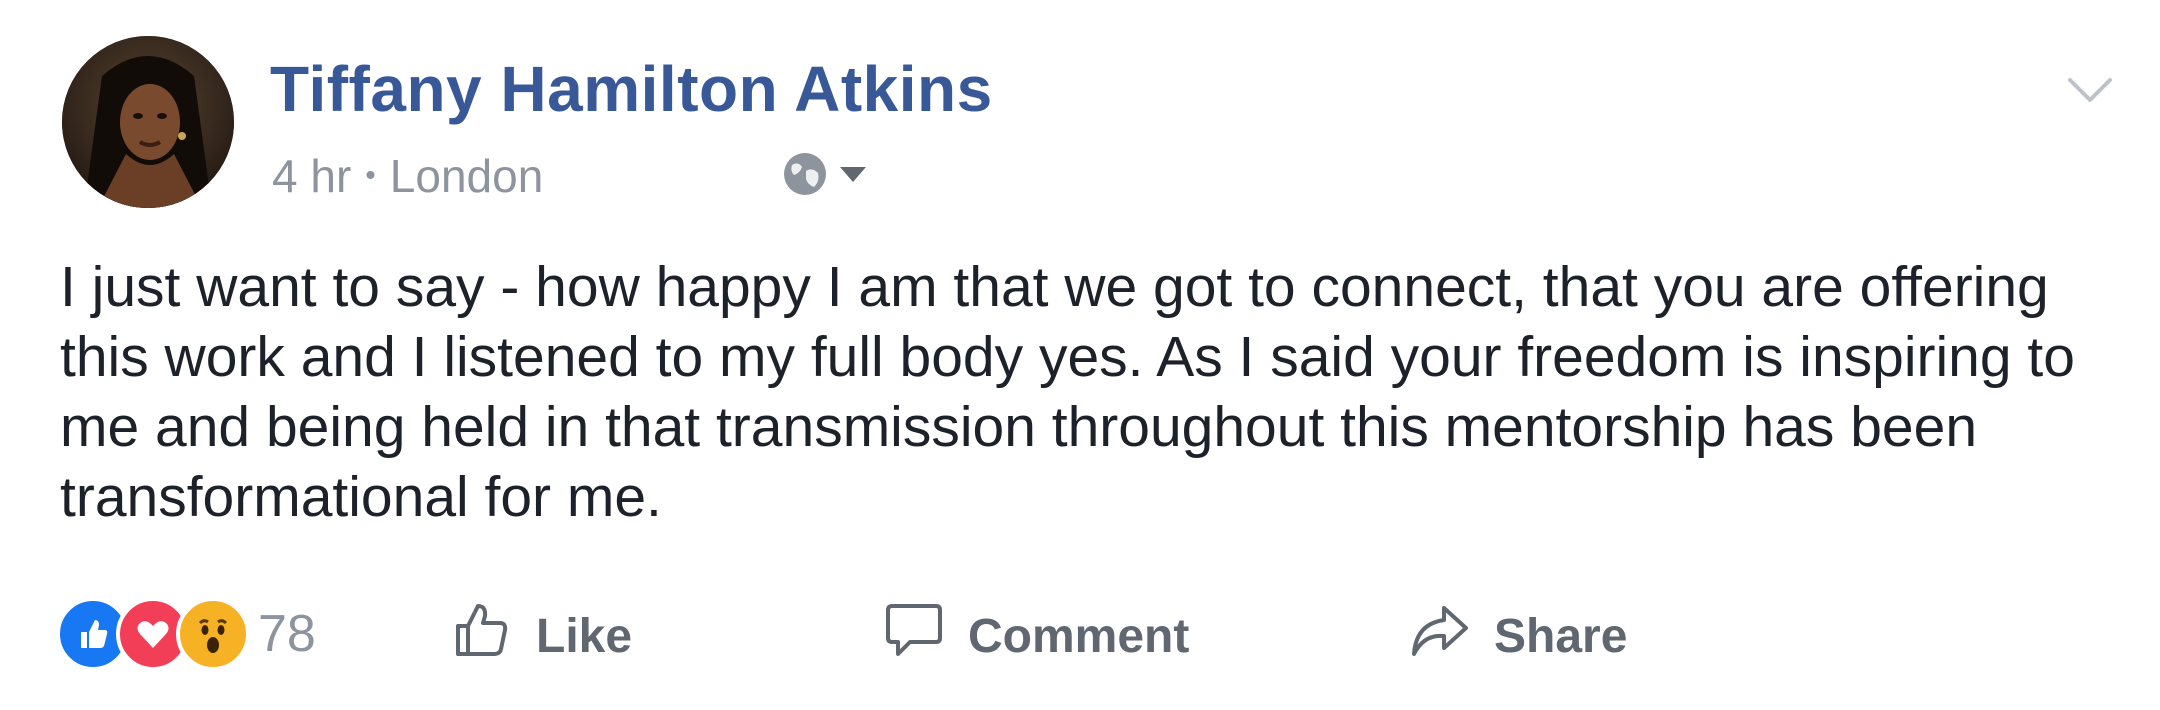 This screenshot has height=710, width=2160. I want to click on author-avatar, so click(148, 122).